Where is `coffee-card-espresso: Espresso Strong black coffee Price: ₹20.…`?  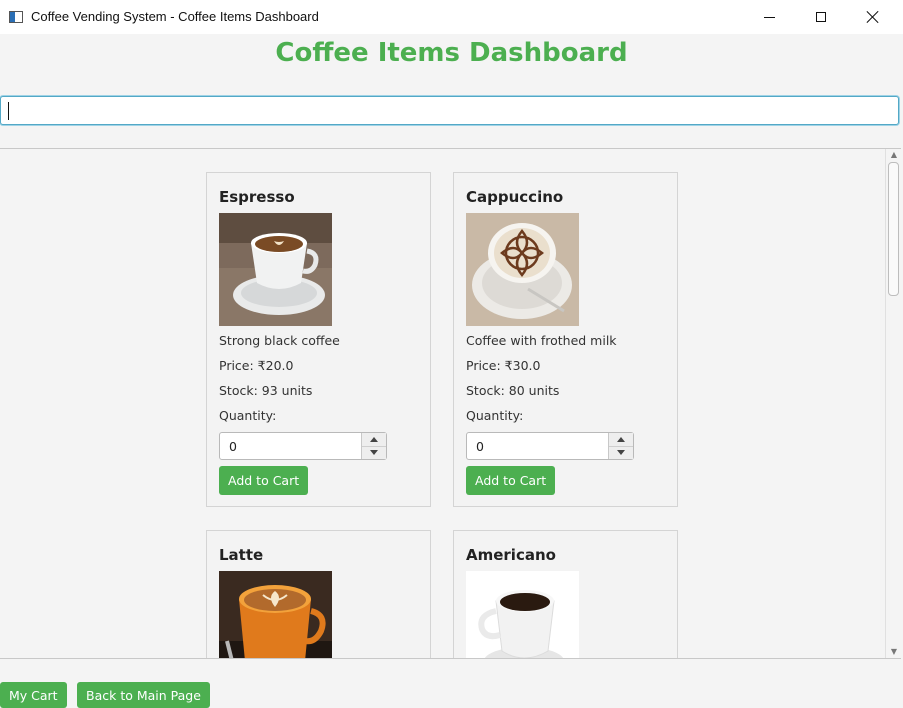 coffee-card-espresso: Espresso Strong black coffee Price: ₹20.… is located at coordinates (318, 339).